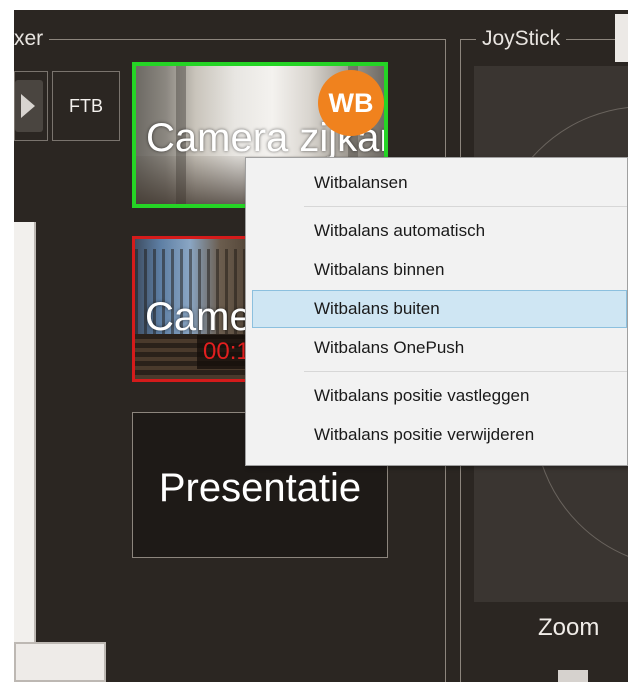 This screenshot has height=682, width=628. What do you see at coordinates (573, 676) in the screenshot?
I see `zoom-slider-thumb` at bounding box center [573, 676].